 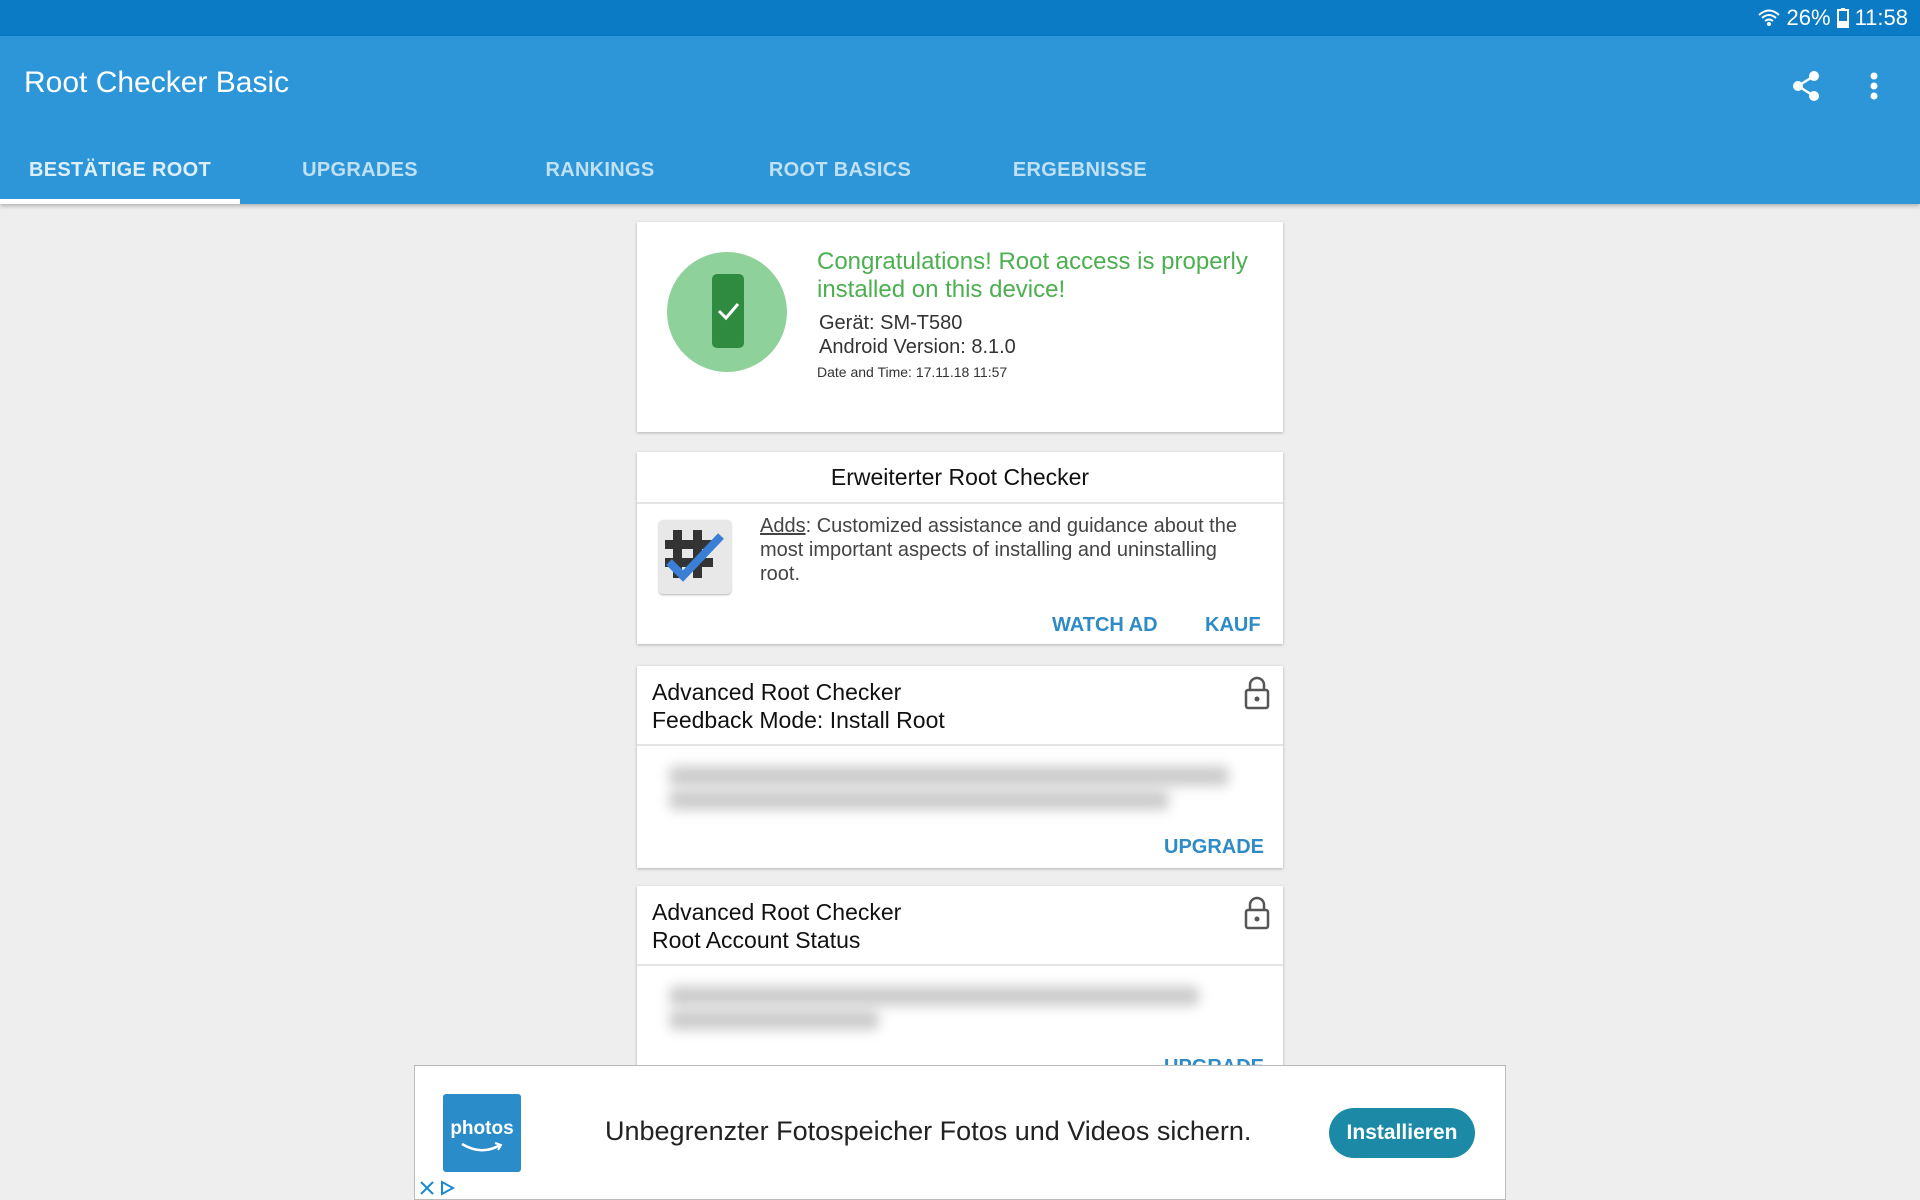 I want to click on tab-upgrades: UPGRADES, so click(x=360, y=170).